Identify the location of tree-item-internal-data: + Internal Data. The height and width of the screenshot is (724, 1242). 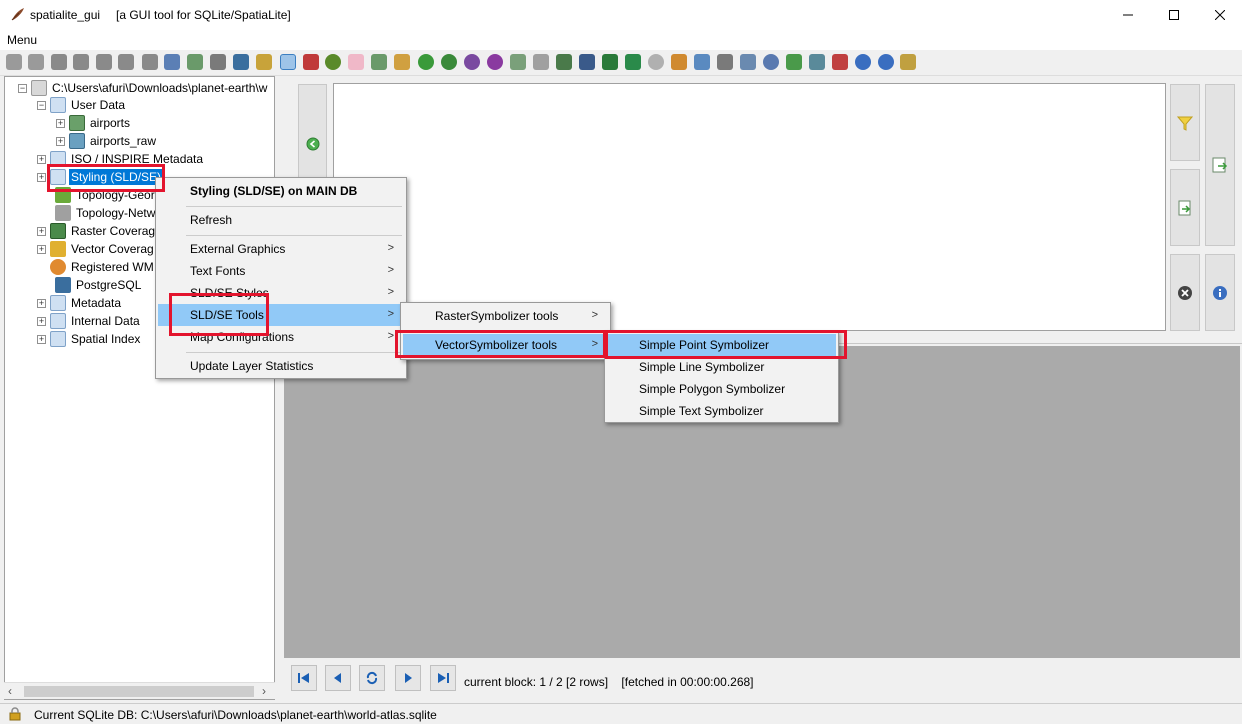
(89, 321).